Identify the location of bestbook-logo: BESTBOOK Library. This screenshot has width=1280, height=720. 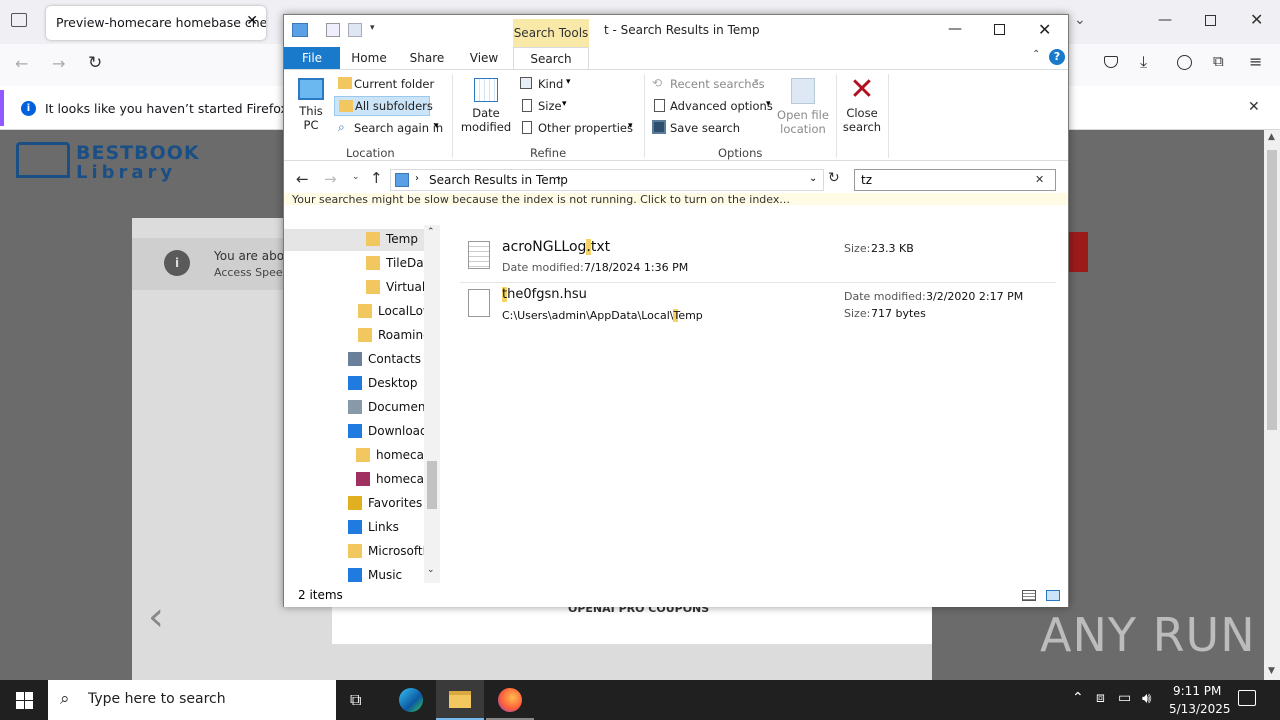
(107, 162).